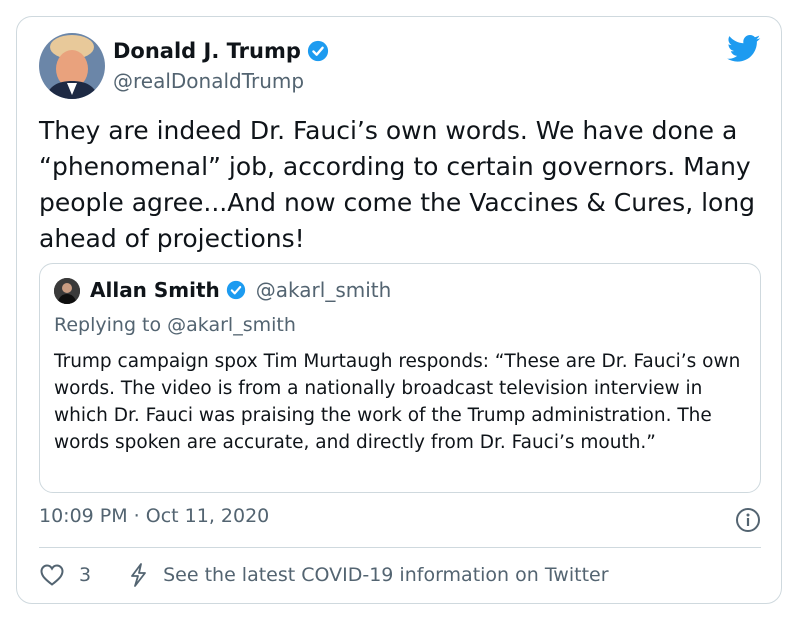 Image resolution: width=800 pixels, height=621 pixels. Describe the element at coordinates (67, 291) in the screenshot. I see `quoted-author-avatar` at that location.